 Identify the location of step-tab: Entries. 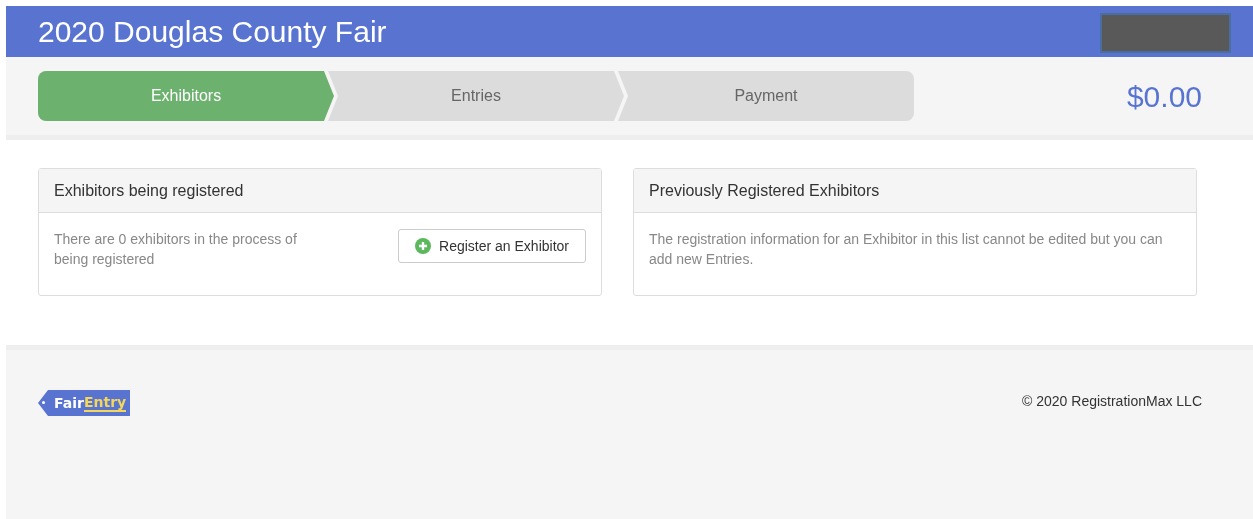
(476, 96).